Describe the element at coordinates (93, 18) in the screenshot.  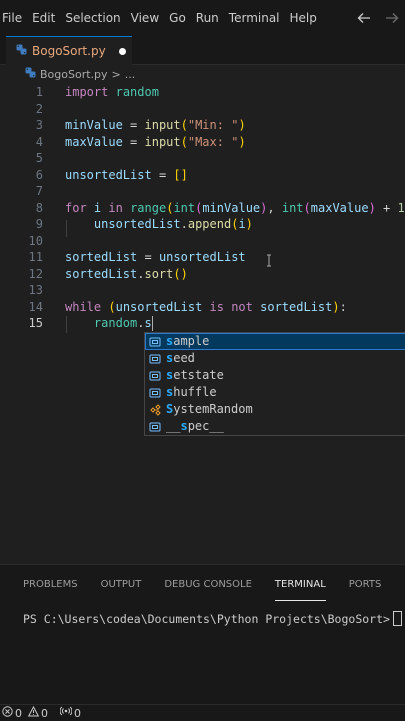
I see `menu-selection: Selection` at that location.